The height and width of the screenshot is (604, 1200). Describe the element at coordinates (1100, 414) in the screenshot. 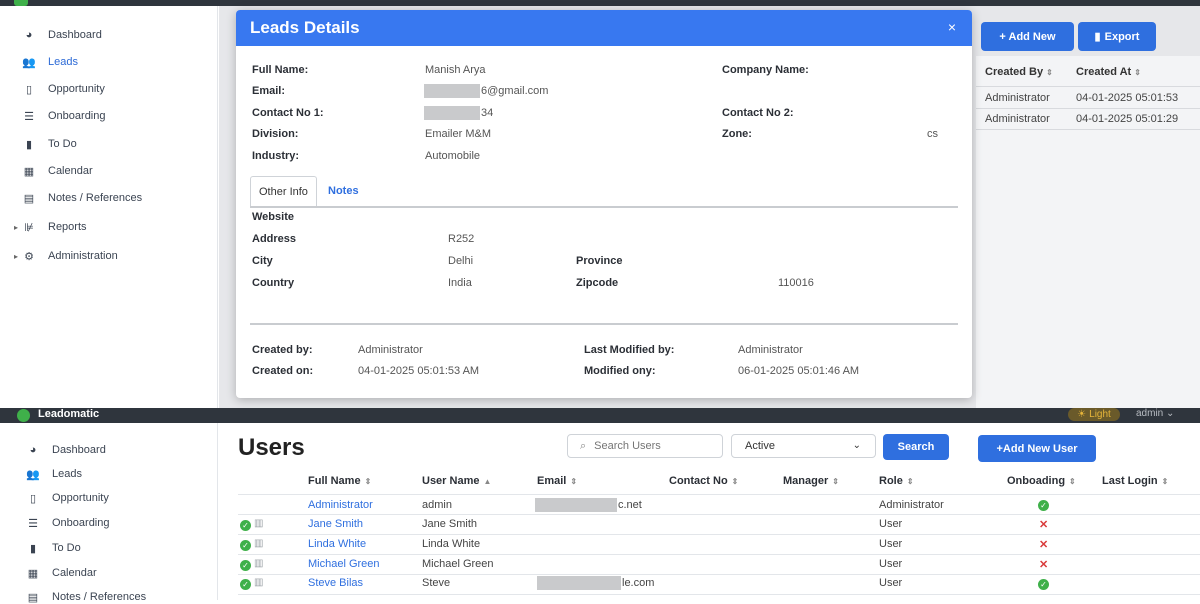

I see `theme-toggle-label: Light` at that location.